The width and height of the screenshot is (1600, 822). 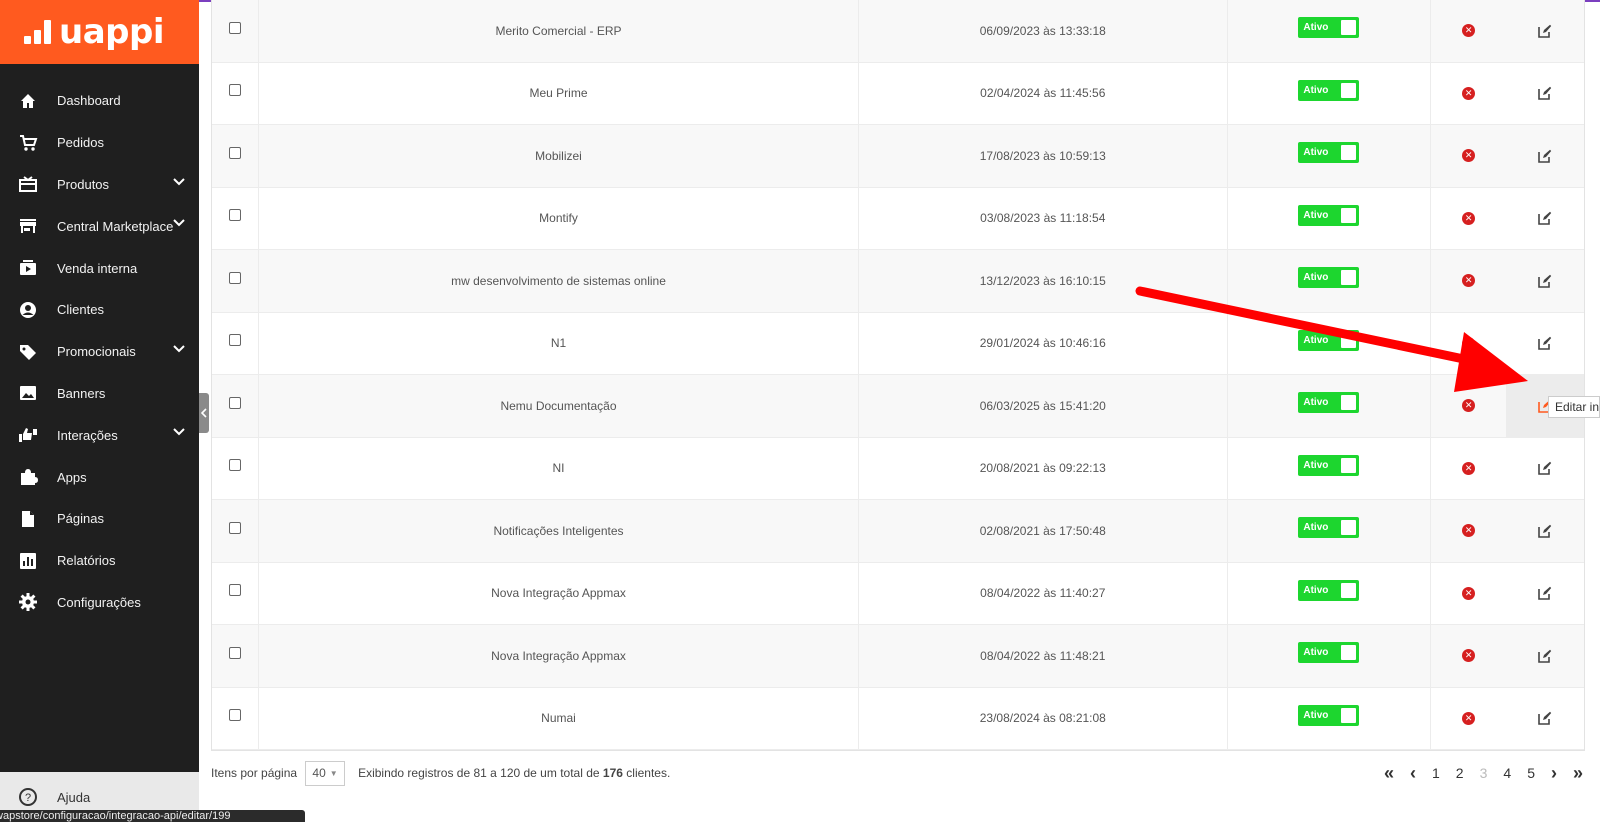 What do you see at coordinates (1413, 773) in the screenshot?
I see `prev-page-button: ‹` at bounding box center [1413, 773].